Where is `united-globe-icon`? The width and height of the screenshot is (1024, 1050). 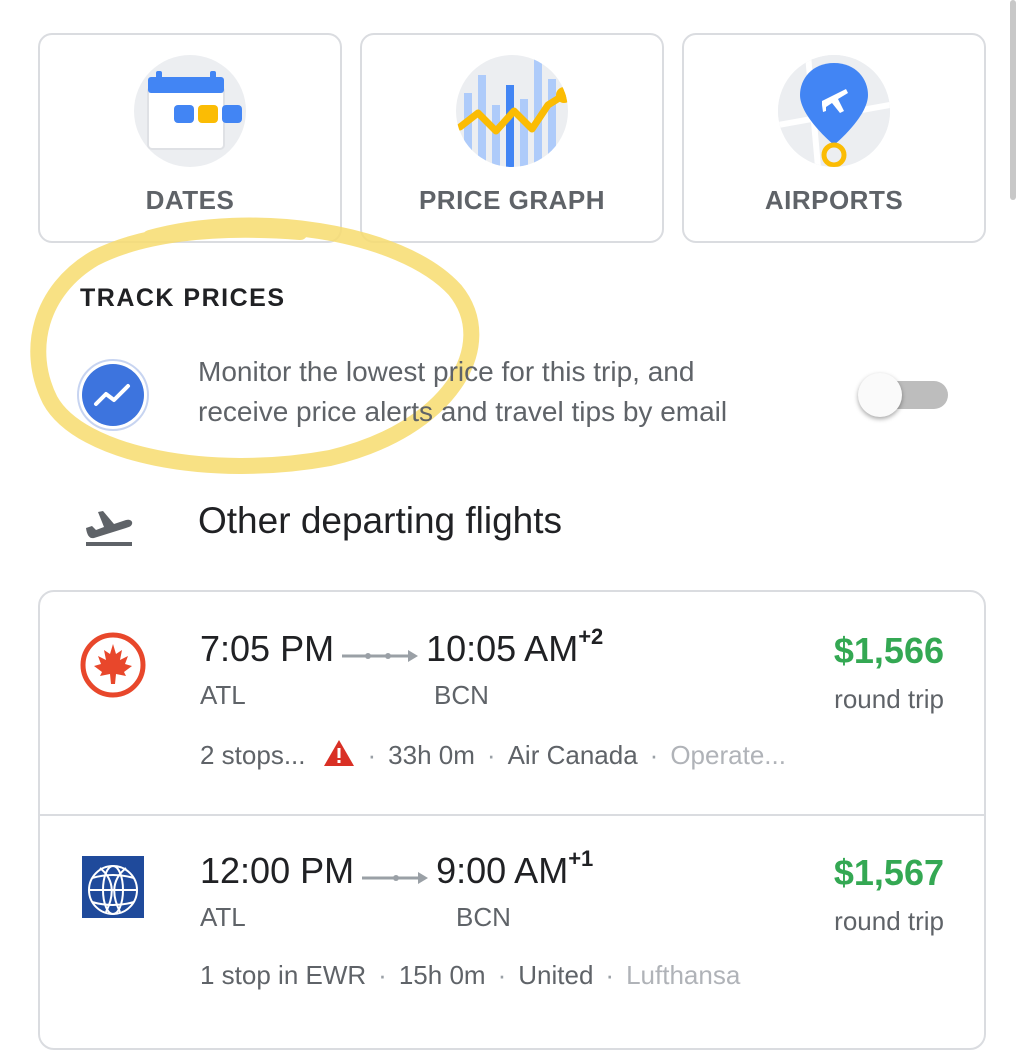
united-globe-icon is located at coordinates (113, 887).